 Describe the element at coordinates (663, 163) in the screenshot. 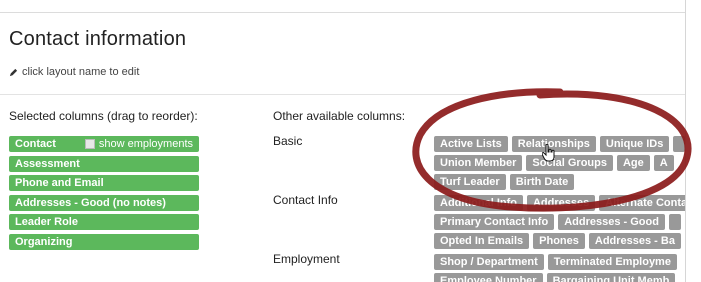

I see `column-chip: A` at that location.